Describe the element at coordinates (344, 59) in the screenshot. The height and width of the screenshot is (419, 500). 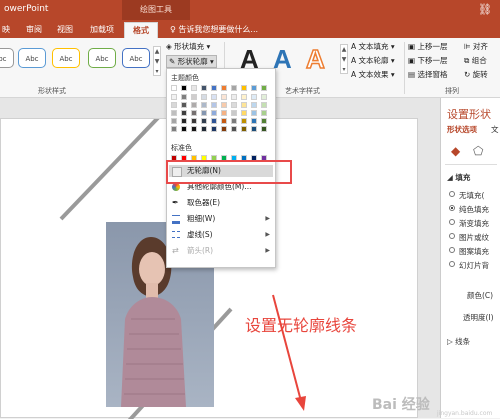
I see `wordart-gallery-scroll: ▲ ▼ ▾` at that location.